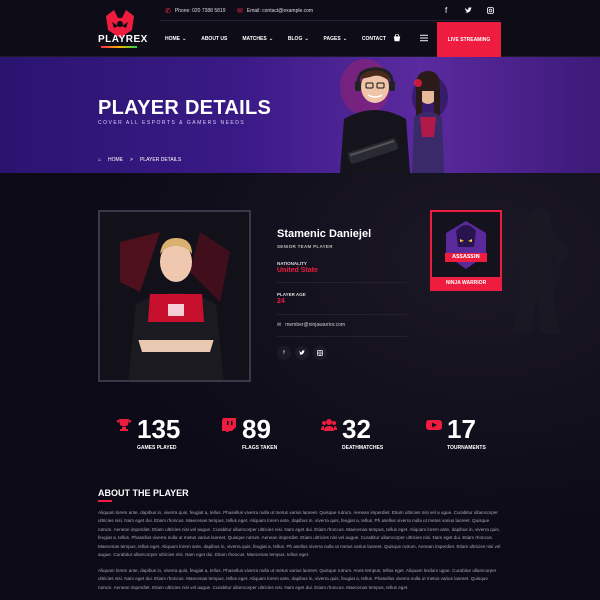 The image size is (600, 600). Describe the element at coordinates (214, 39) in the screenshot. I see `nav-about: ABOUT US` at that location.